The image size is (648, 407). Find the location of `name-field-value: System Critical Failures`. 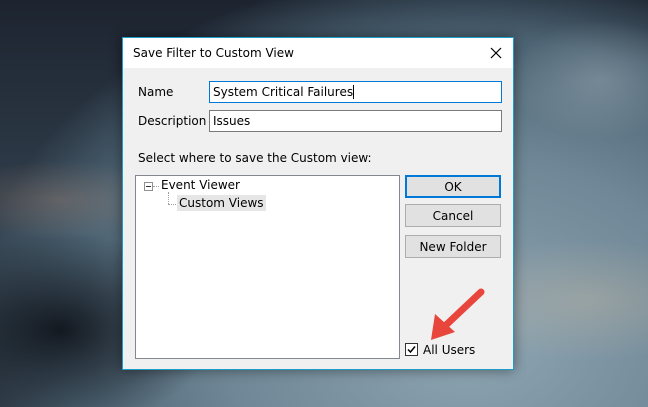

name-field-value: System Critical Failures is located at coordinates (283, 92).